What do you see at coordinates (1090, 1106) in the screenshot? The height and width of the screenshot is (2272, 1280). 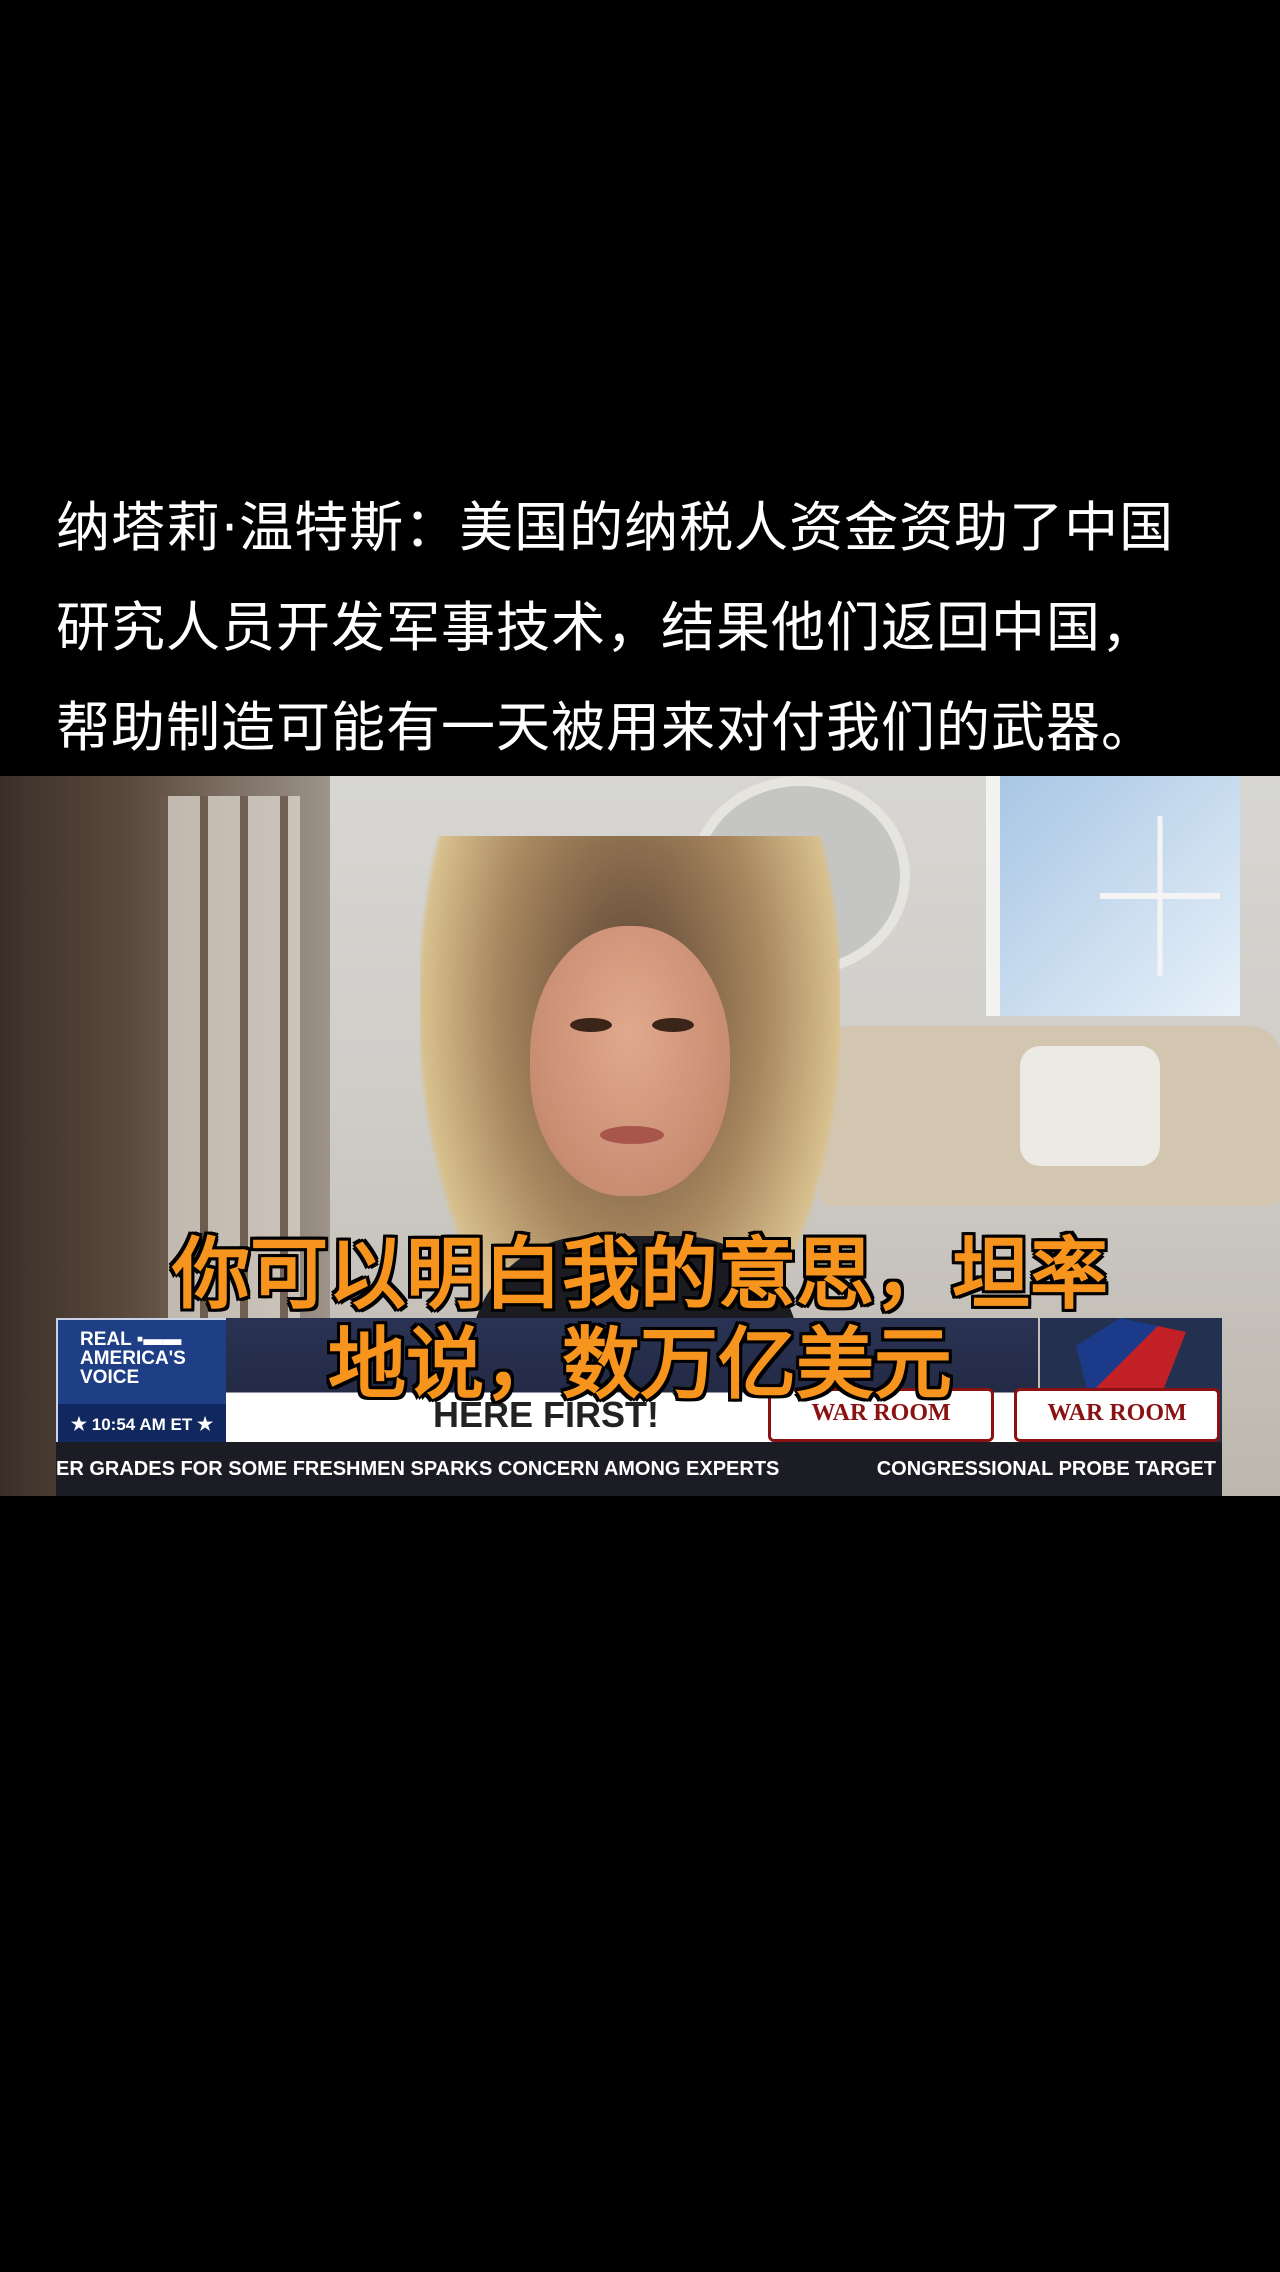 I see `sofa-cushion` at bounding box center [1090, 1106].